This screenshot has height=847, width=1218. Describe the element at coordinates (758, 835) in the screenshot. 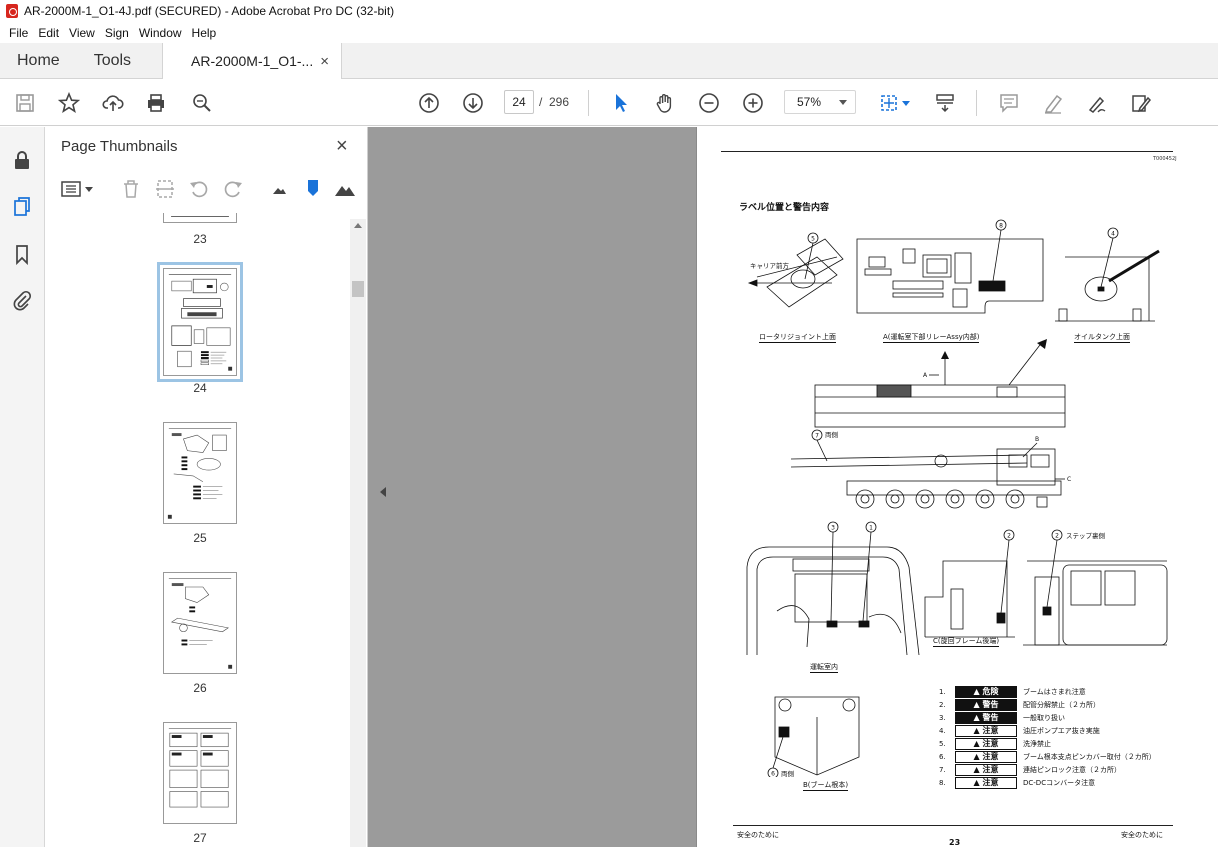

I see `footer-left-text: 安全のために` at that location.